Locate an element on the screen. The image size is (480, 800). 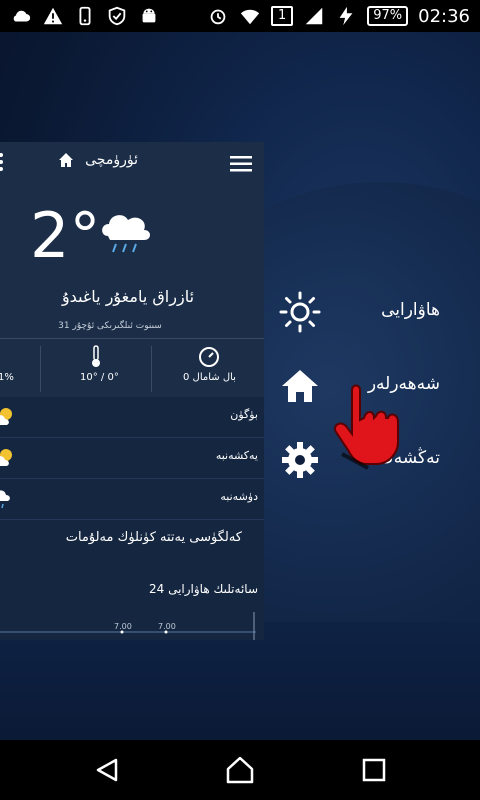
hand-cursor-icon is located at coordinates (366, 427).